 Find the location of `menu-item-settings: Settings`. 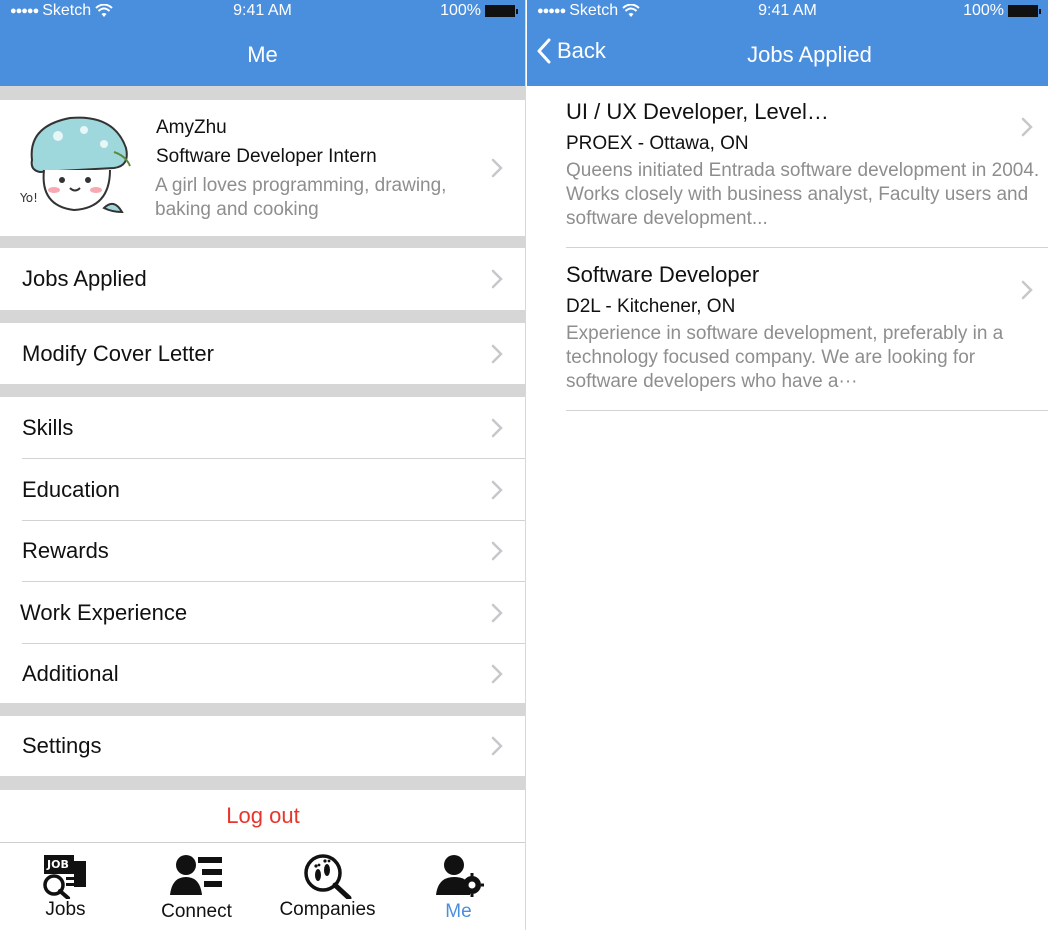

menu-item-settings: Settings is located at coordinates (262, 746).